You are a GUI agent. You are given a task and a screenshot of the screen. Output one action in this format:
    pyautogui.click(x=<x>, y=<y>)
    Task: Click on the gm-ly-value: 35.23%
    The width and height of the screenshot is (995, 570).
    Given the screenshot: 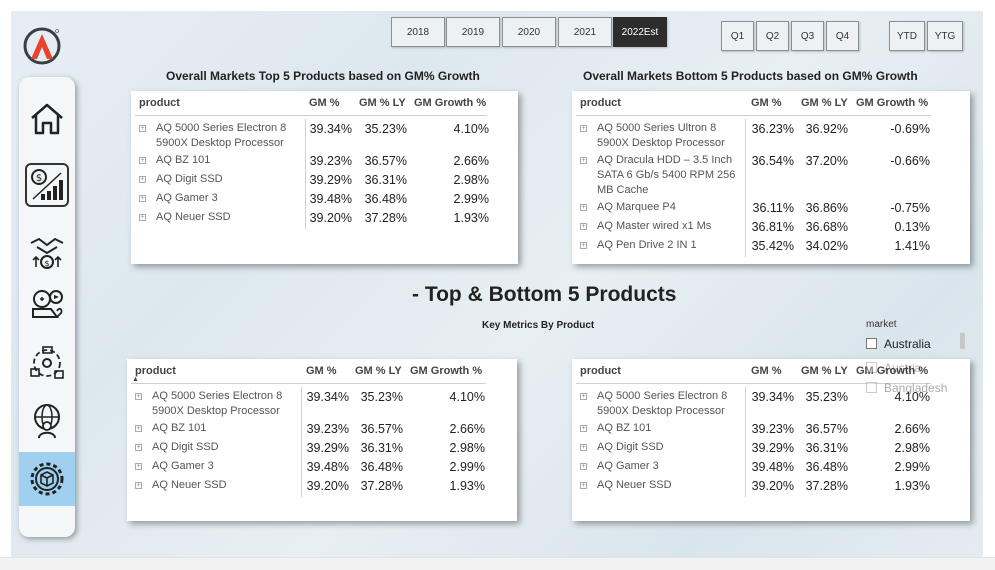 What is the action you would take?
    pyautogui.click(x=381, y=397)
    